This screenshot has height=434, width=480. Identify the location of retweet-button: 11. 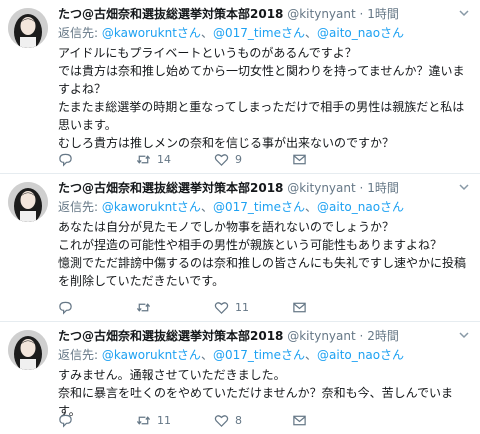
(175, 420).